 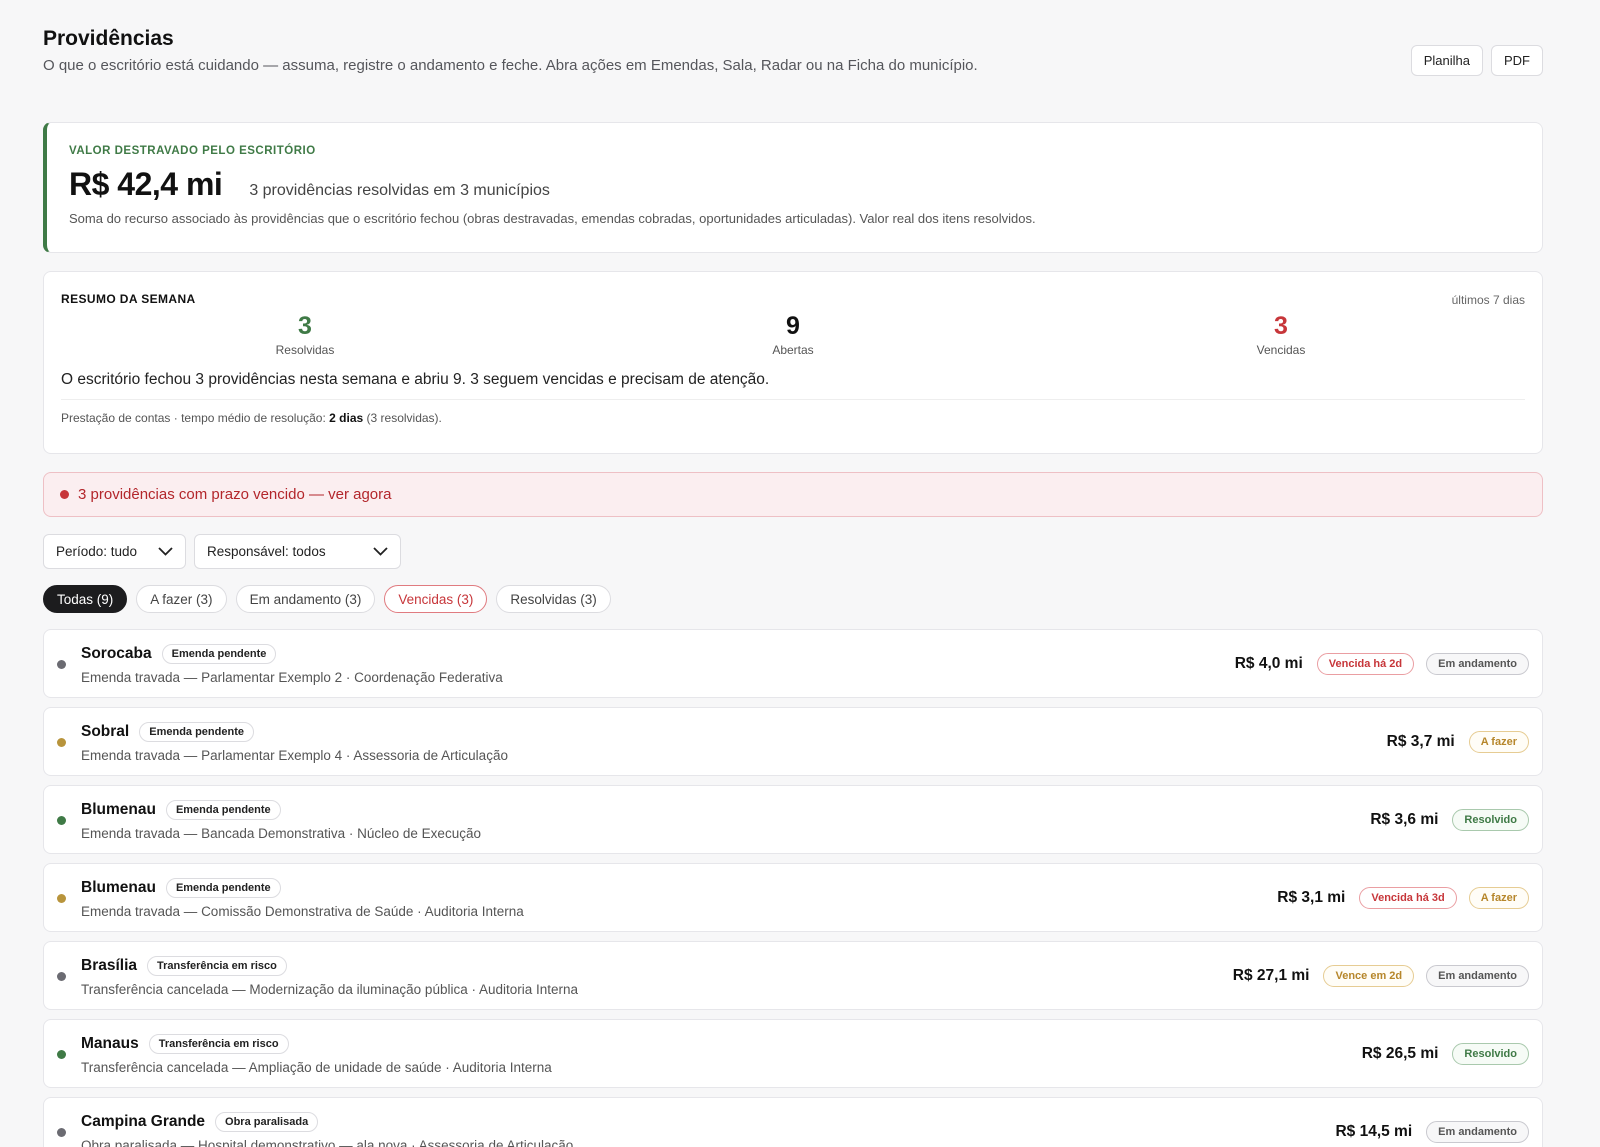 What do you see at coordinates (436, 599) in the screenshot?
I see `tab-vencidas: Vencidas (3)` at bounding box center [436, 599].